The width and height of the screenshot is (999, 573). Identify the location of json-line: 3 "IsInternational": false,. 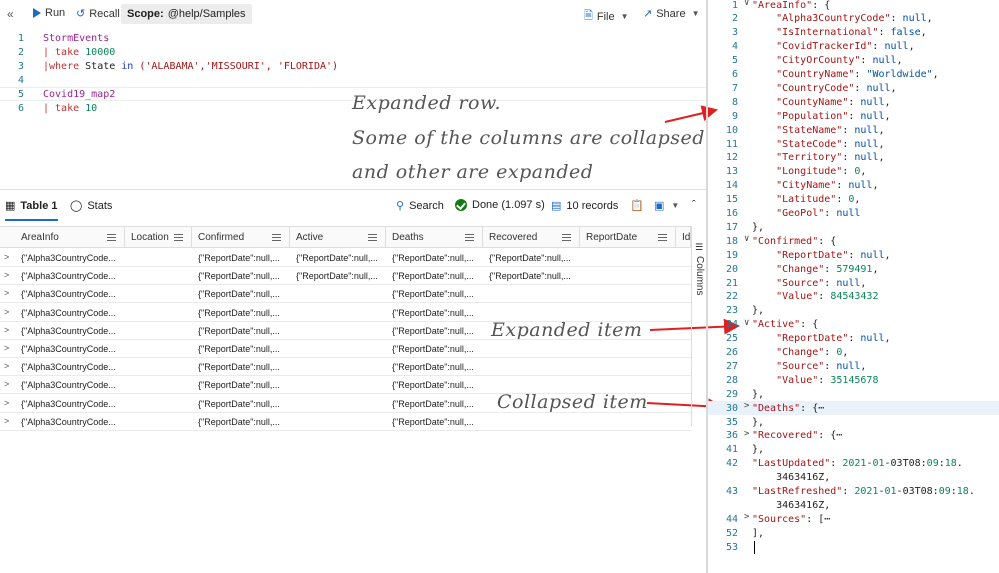
(853, 33).